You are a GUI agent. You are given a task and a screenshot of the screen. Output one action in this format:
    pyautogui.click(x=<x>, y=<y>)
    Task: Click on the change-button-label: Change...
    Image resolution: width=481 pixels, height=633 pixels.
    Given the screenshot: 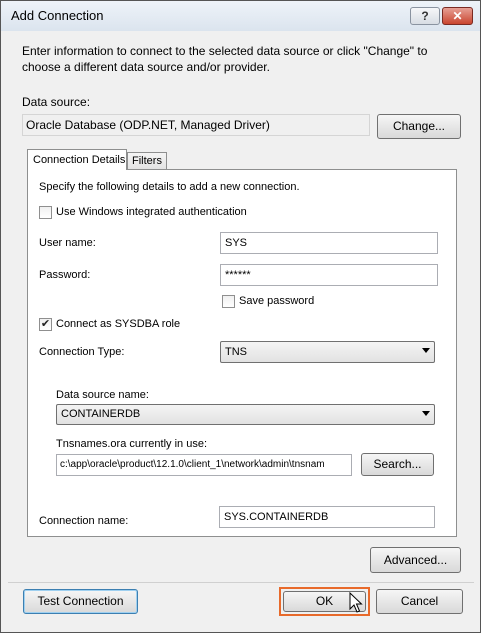 What is the action you would take?
    pyautogui.click(x=419, y=126)
    